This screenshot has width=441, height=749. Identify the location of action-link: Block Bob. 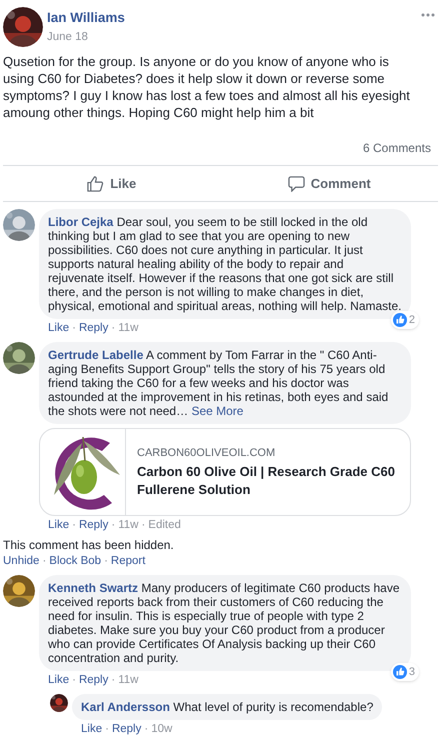
(75, 561).